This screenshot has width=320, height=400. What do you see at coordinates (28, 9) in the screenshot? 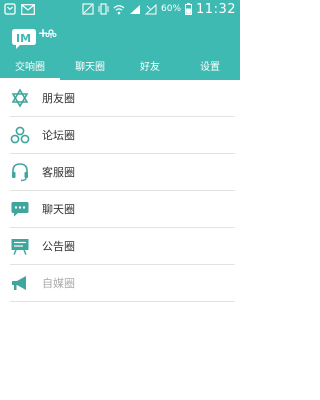
I see `mail-icon` at bounding box center [28, 9].